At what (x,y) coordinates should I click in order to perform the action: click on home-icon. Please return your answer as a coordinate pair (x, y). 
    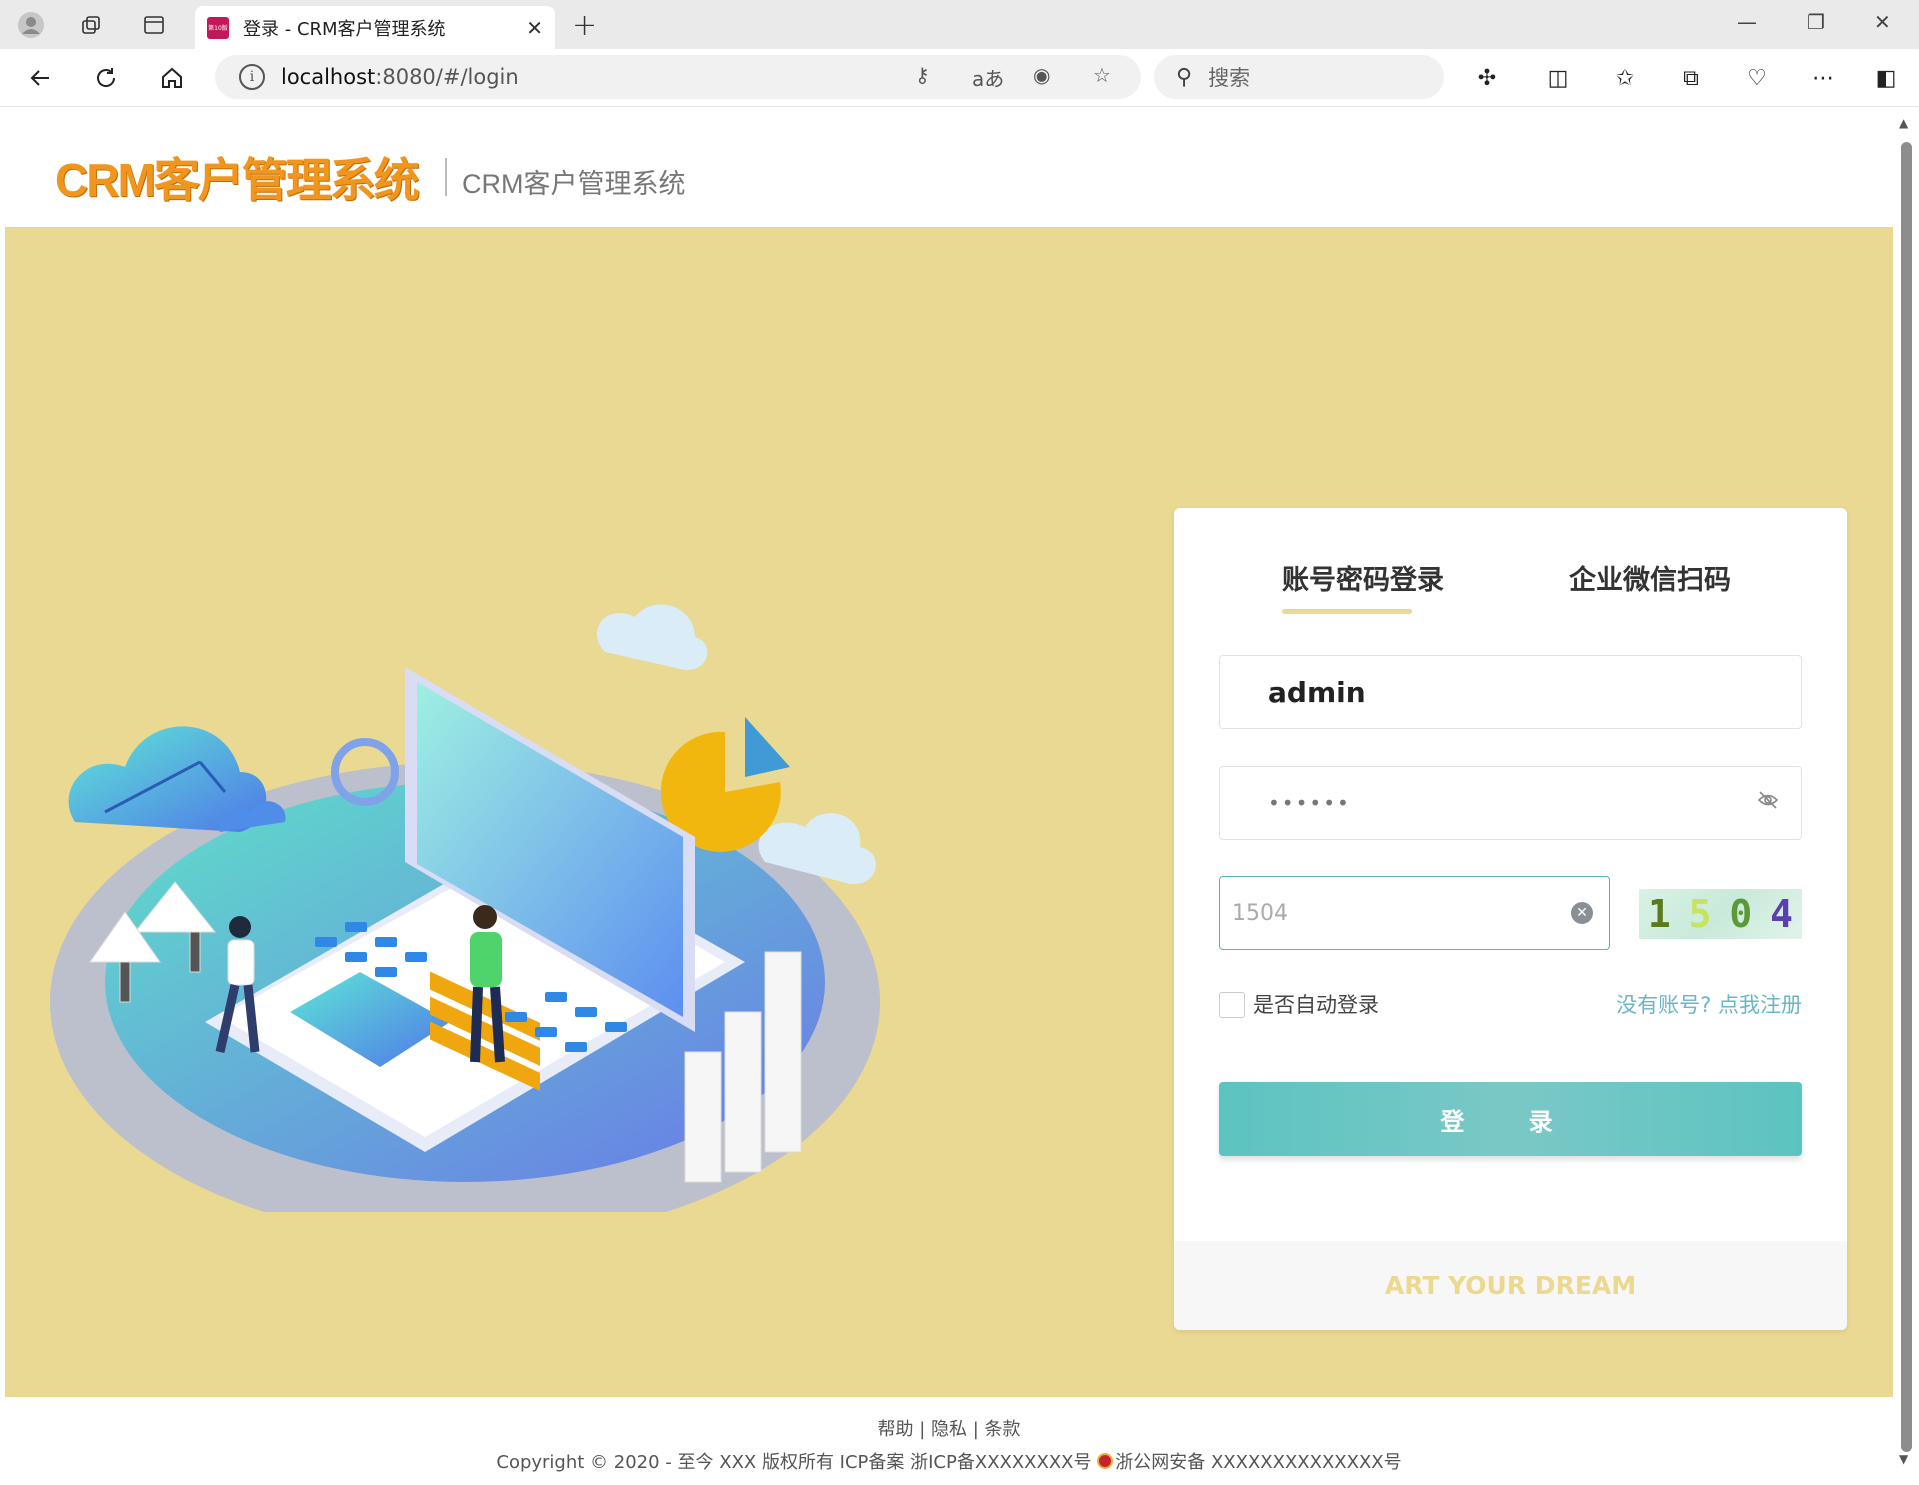
    Looking at the image, I should click on (172, 78).